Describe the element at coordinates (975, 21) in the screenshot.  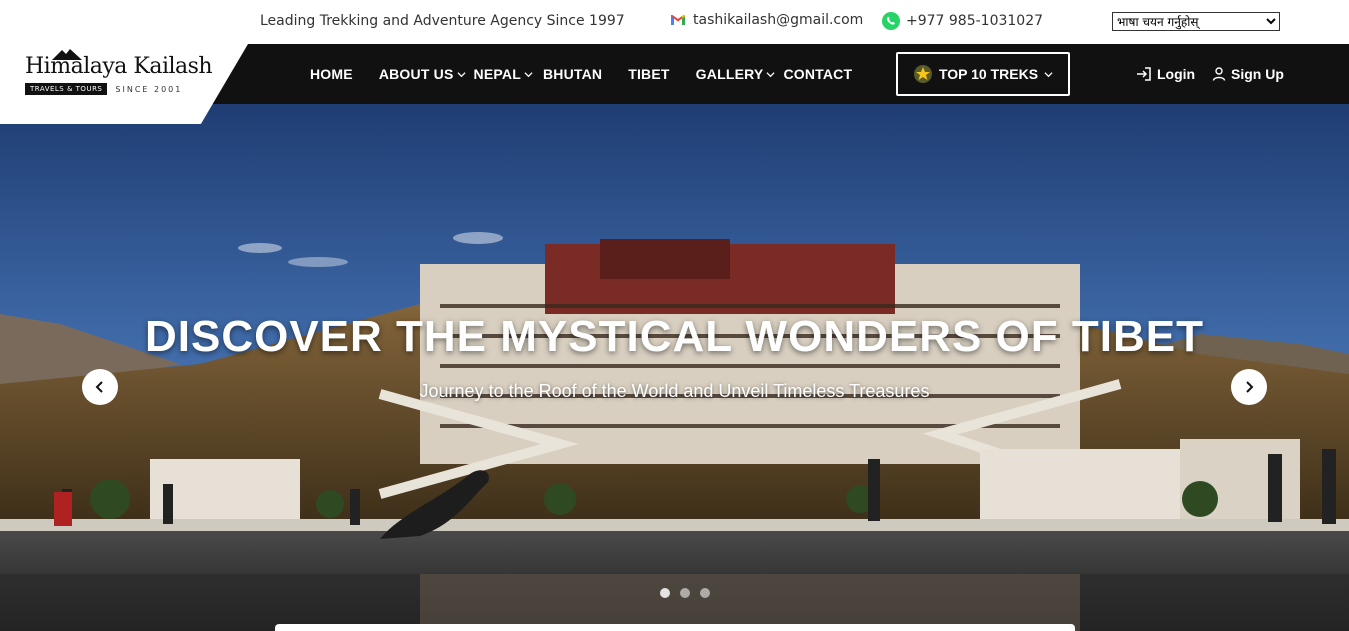
I see `phone-text: +977 985-1031027` at that location.